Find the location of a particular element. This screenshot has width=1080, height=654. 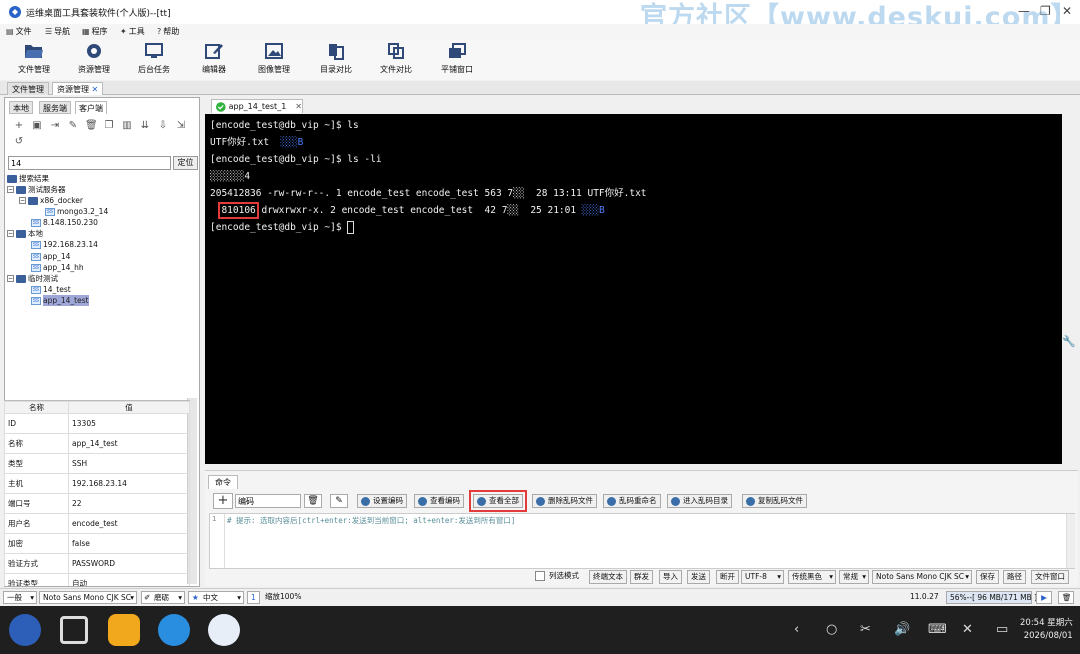

encoding-input is located at coordinates (268, 501).